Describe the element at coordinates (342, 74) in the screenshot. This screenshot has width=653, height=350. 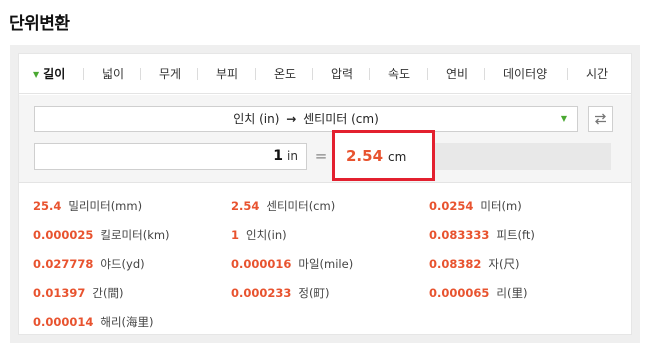
I see `tab-pressure: 압력` at that location.